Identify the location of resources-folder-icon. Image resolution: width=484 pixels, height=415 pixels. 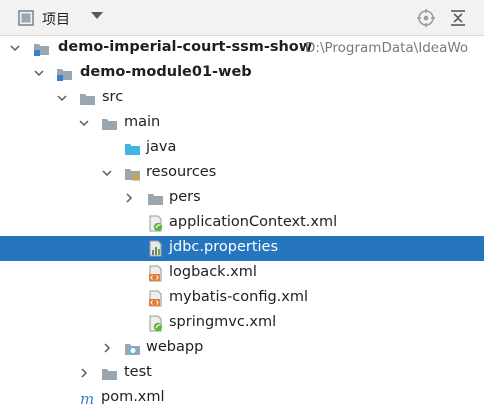
(132, 175).